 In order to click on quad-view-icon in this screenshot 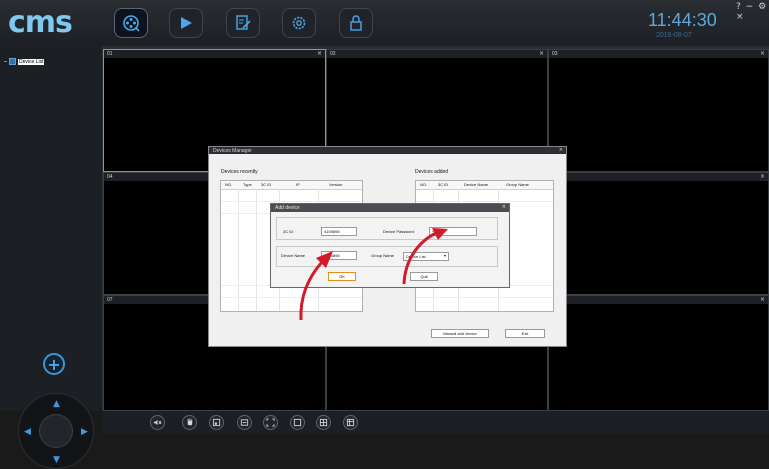, I will do `click(323, 422)`.